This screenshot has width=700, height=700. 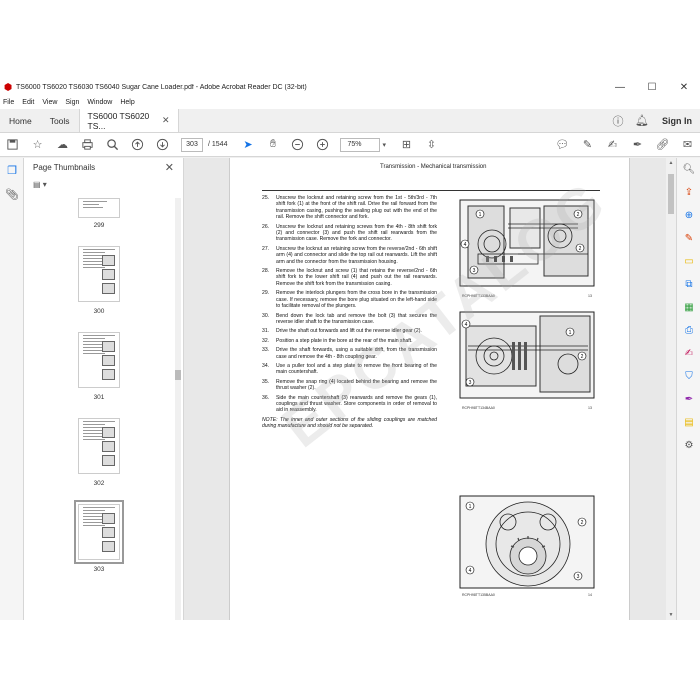 What do you see at coordinates (49, 102) in the screenshot?
I see `menu-view: View` at bounding box center [49, 102].